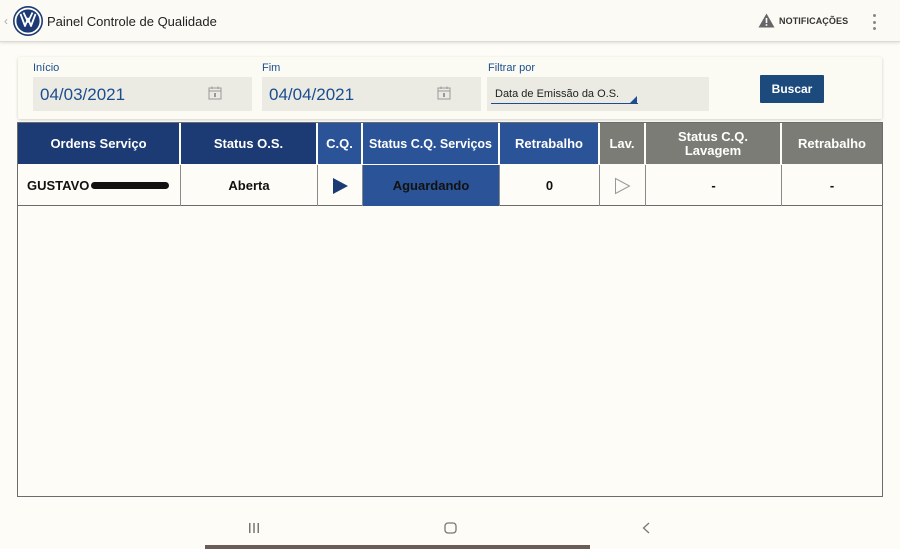 This screenshot has width=900, height=549. I want to click on app-title: Painel Controle de Qualidade, so click(132, 21).